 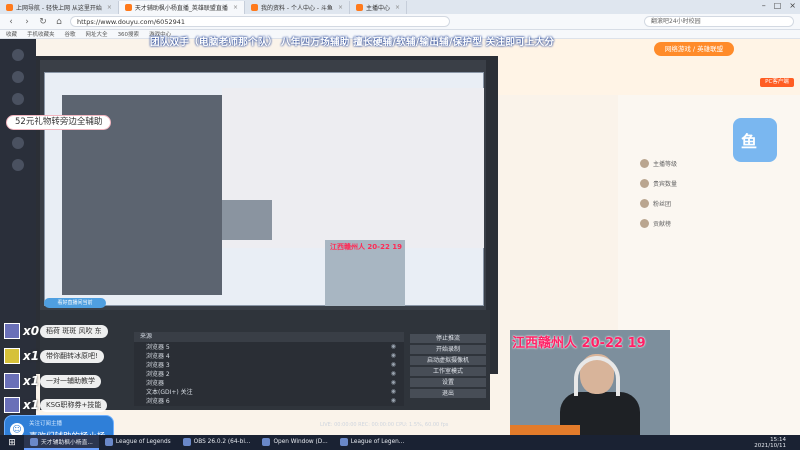 I want to click on bookmark-item: 网址大全, so click(x=97, y=34).